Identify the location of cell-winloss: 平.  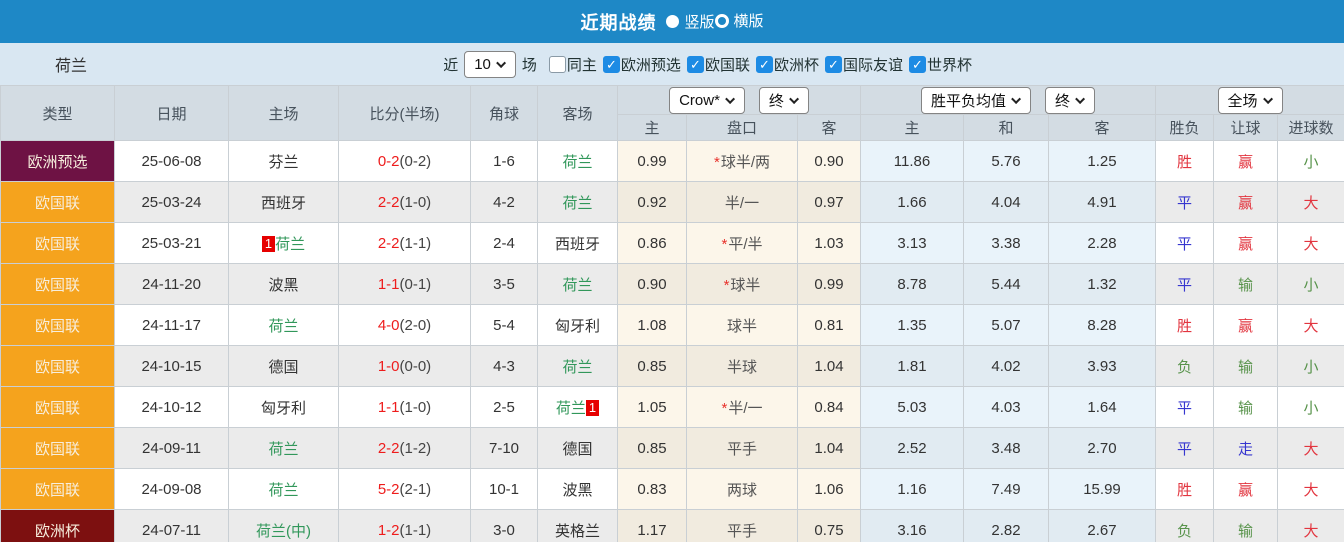
(1184, 448).